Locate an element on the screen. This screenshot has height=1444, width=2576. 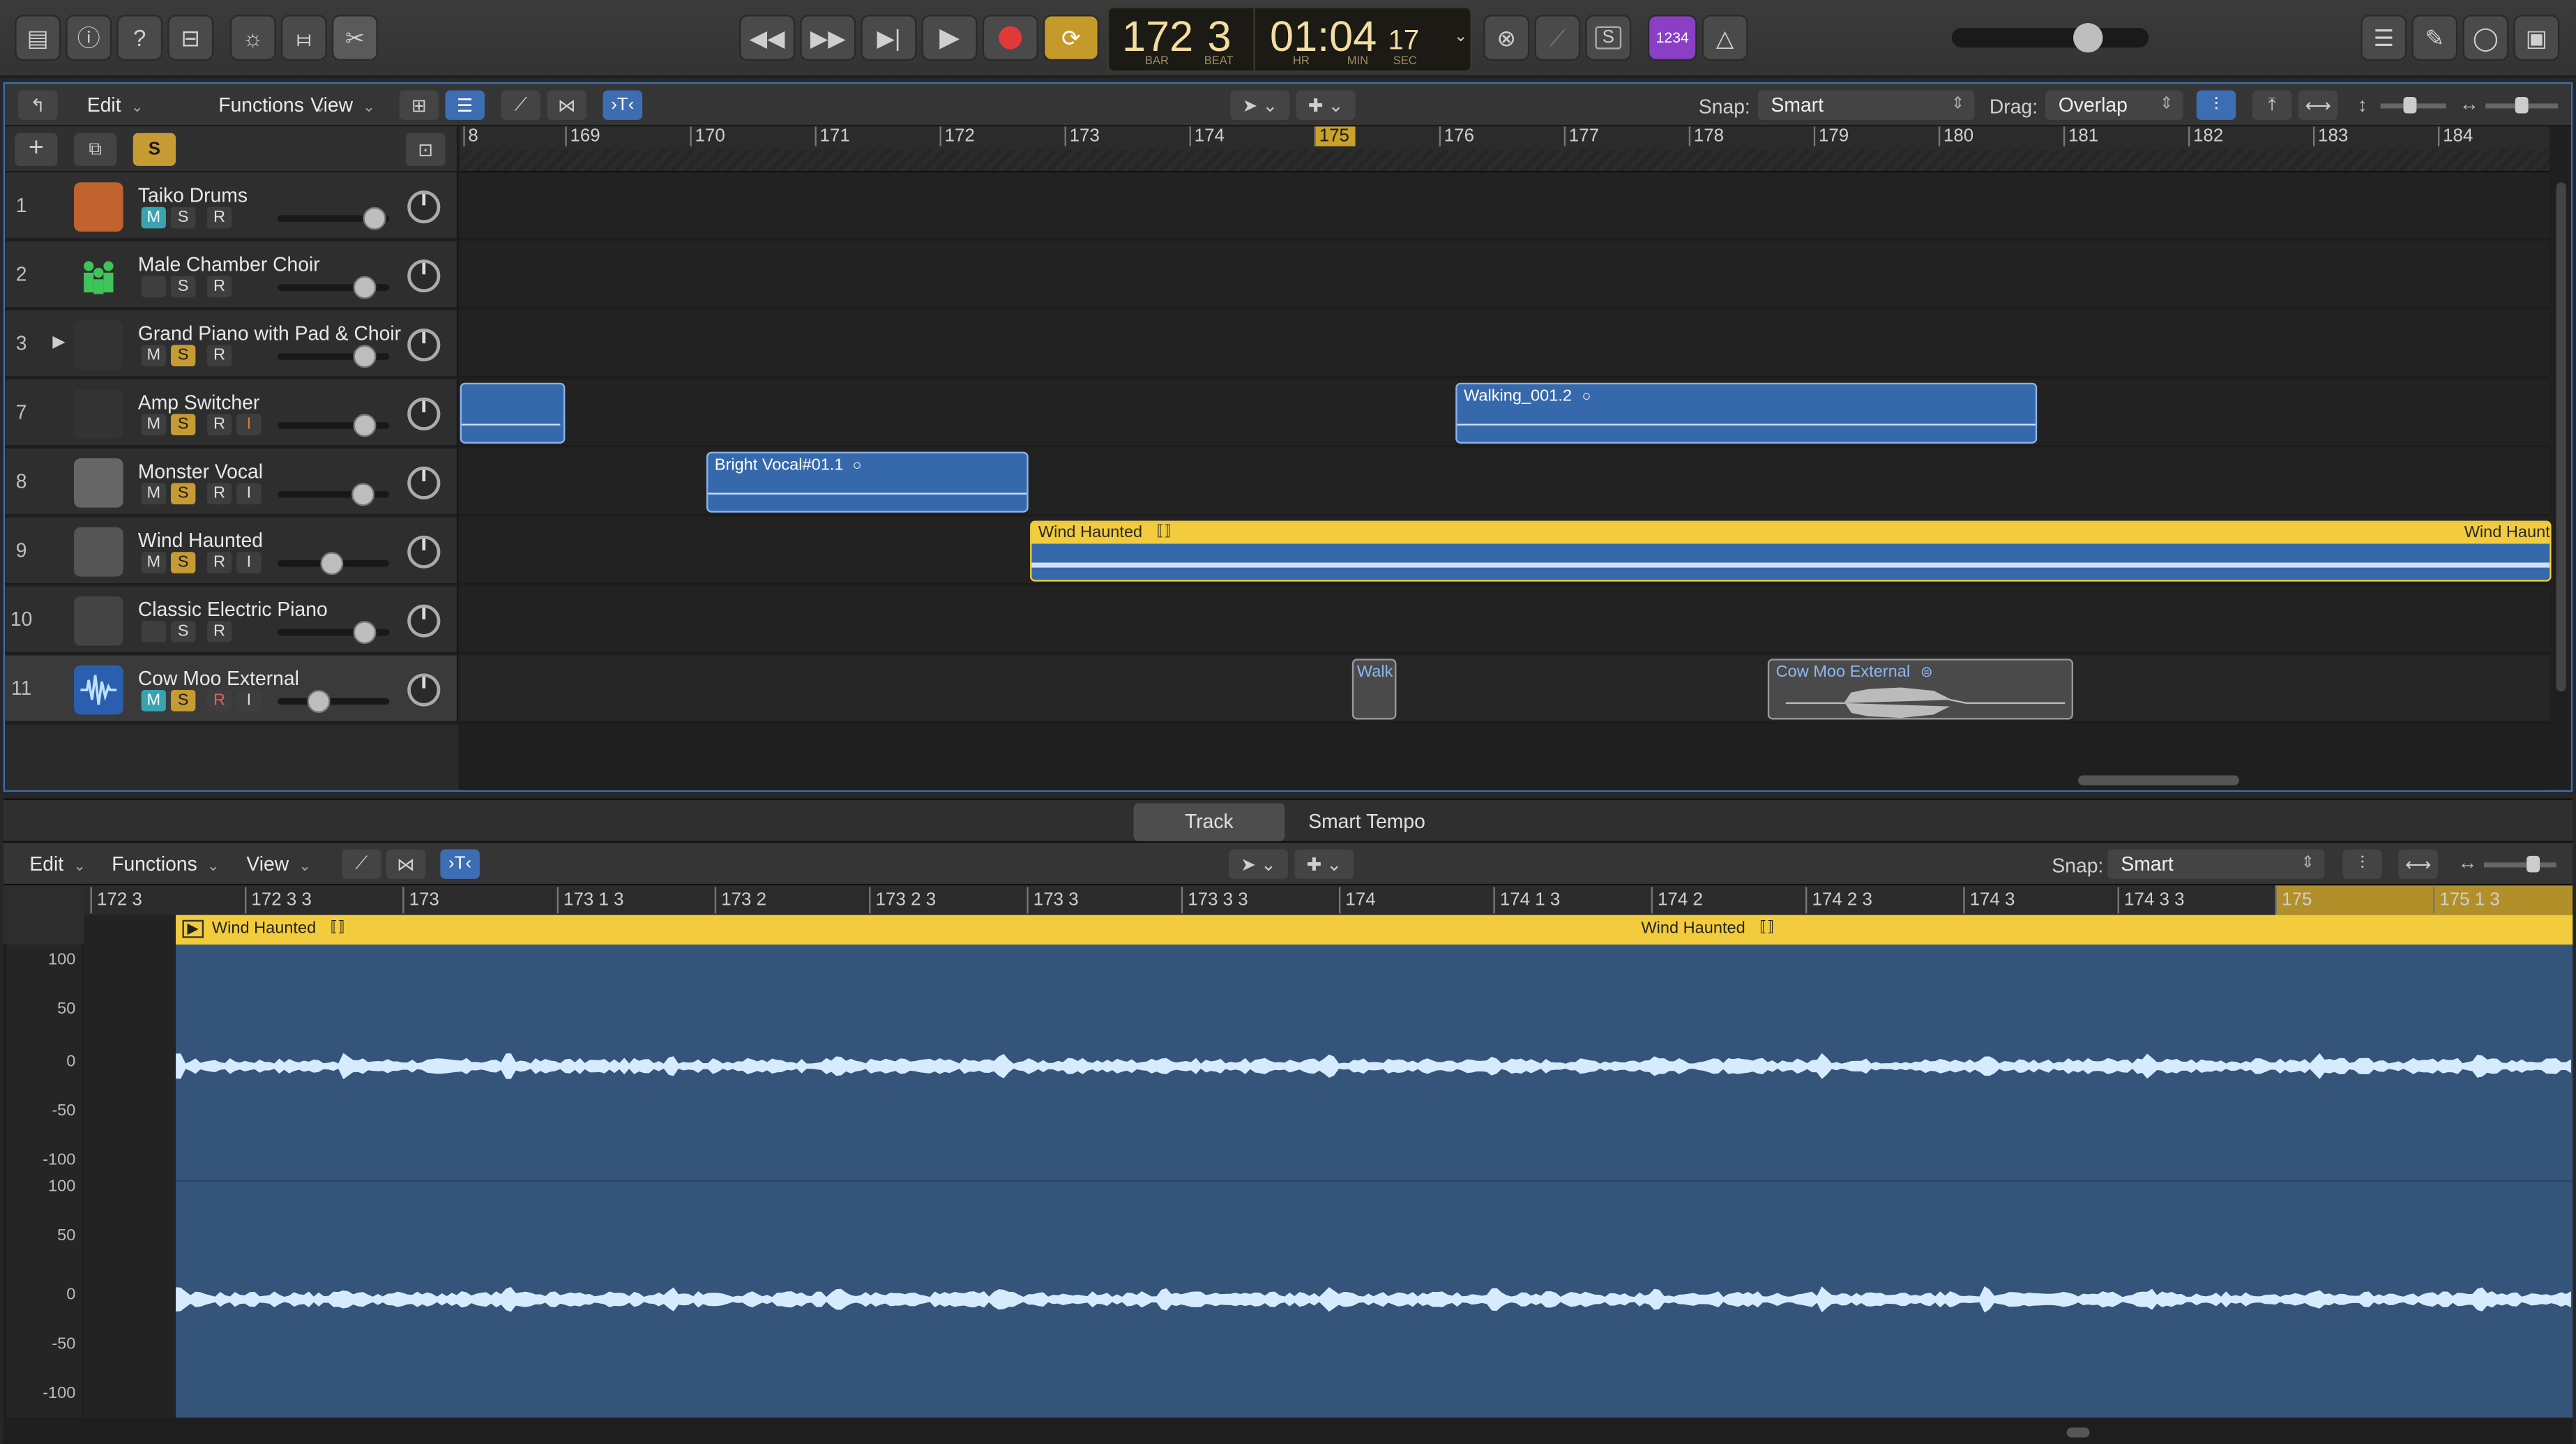
editor-functions-menu: Functions ⌄ is located at coordinates (165, 863).